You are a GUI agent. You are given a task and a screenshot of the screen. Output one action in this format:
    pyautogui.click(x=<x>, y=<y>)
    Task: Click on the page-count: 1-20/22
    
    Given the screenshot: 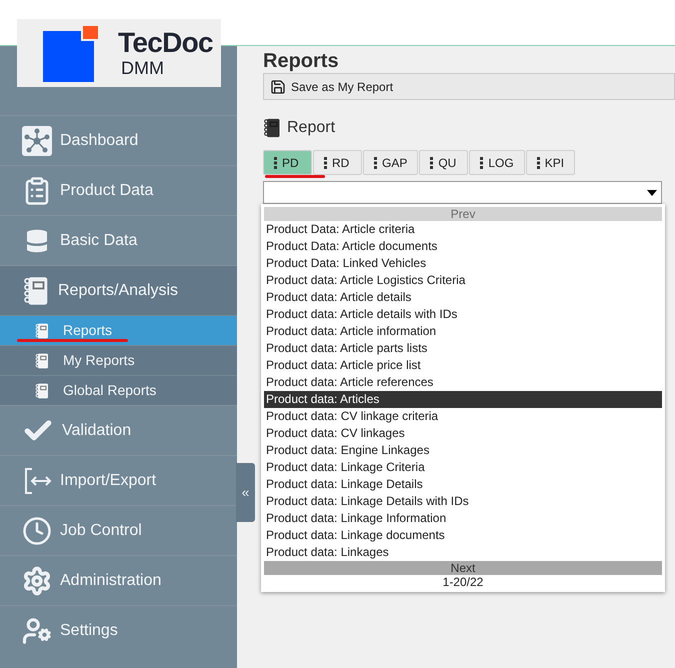 What is the action you would take?
    pyautogui.click(x=463, y=582)
    